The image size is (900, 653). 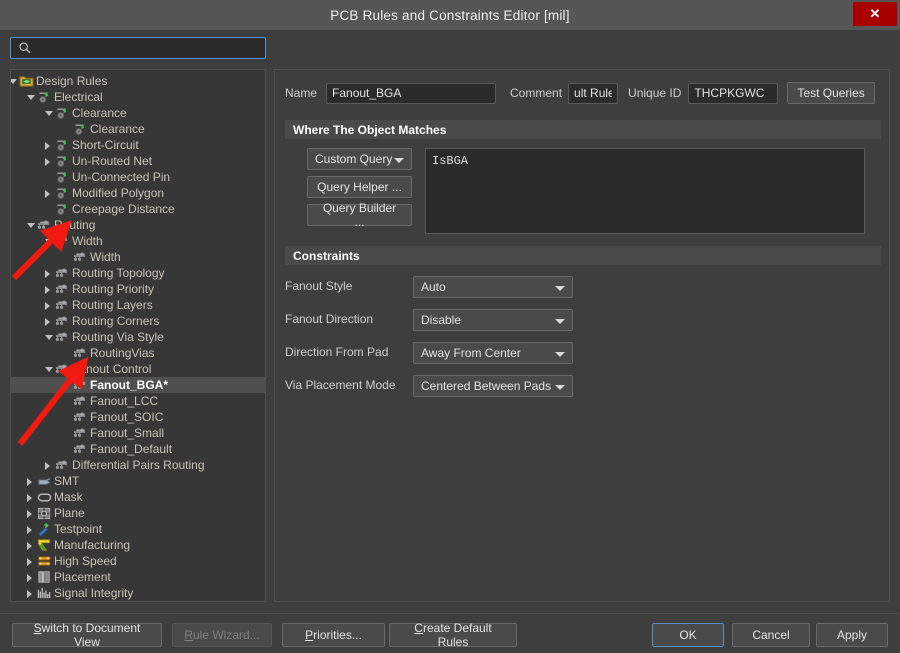 I want to click on constraint-select: Disable, so click(x=493, y=320).